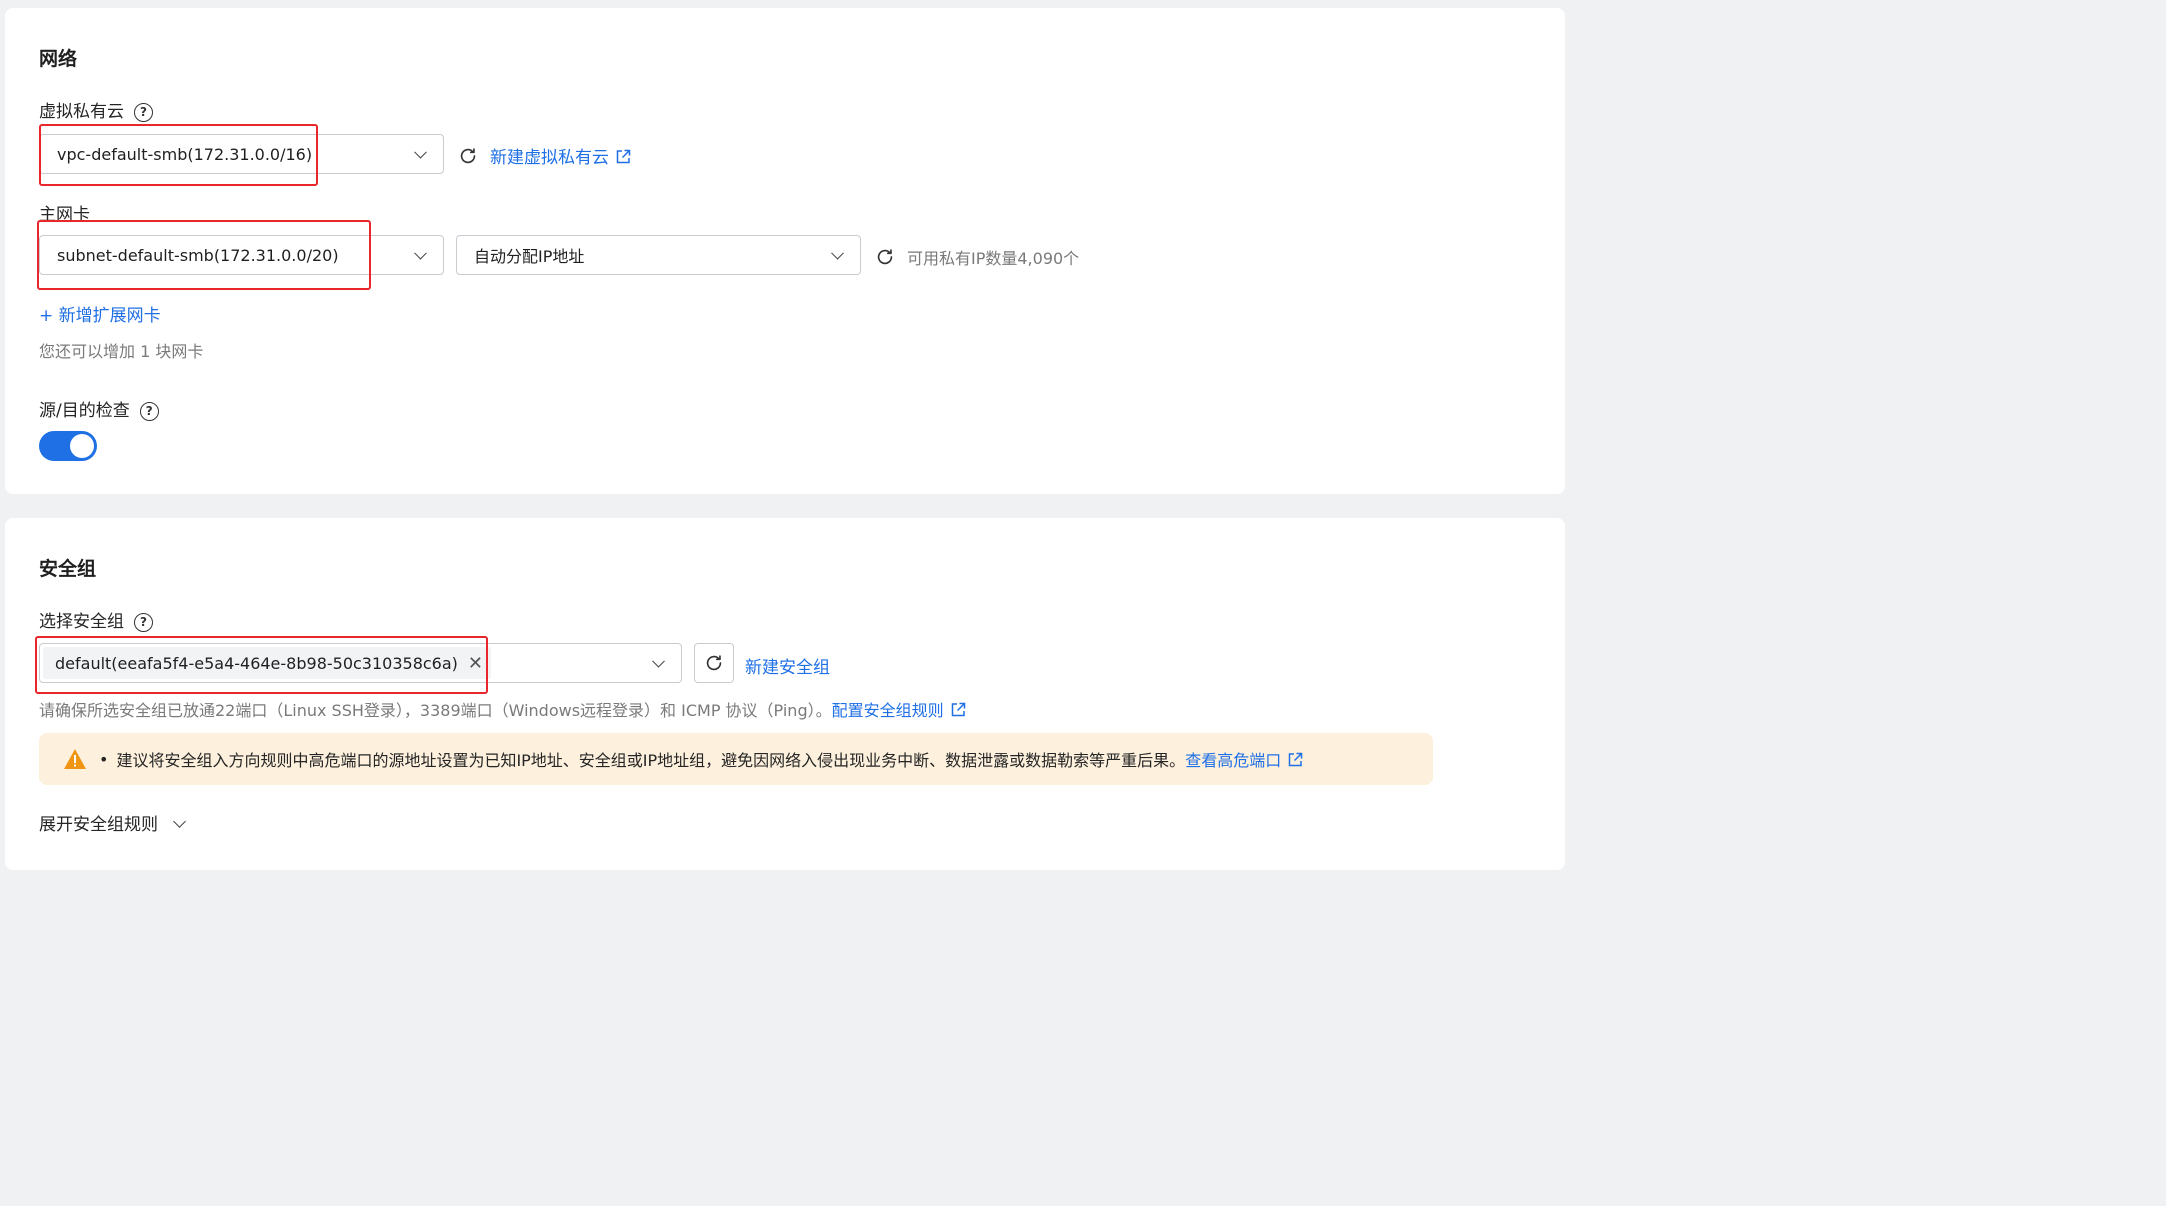  What do you see at coordinates (658, 255) in the screenshot?
I see `ip-mode-select: 自动分配IP地址` at bounding box center [658, 255].